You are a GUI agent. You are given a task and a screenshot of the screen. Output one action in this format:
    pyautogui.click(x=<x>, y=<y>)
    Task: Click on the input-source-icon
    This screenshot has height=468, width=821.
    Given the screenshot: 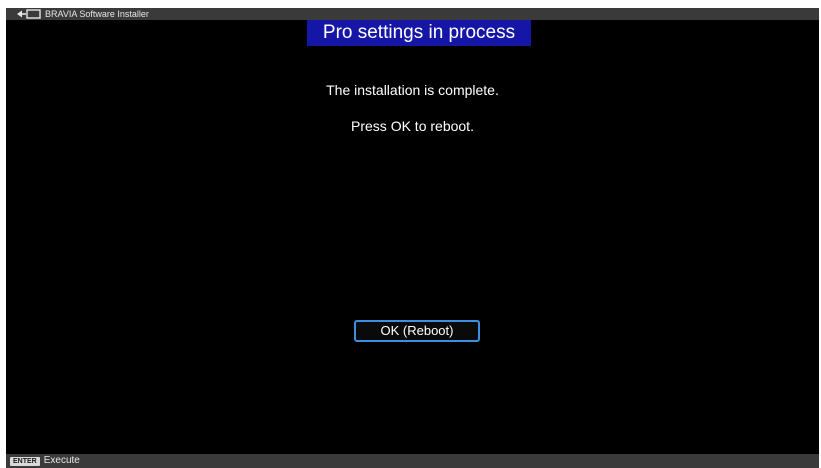 What is the action you would take?
    pyautogui.click(x=29, y=14)
    